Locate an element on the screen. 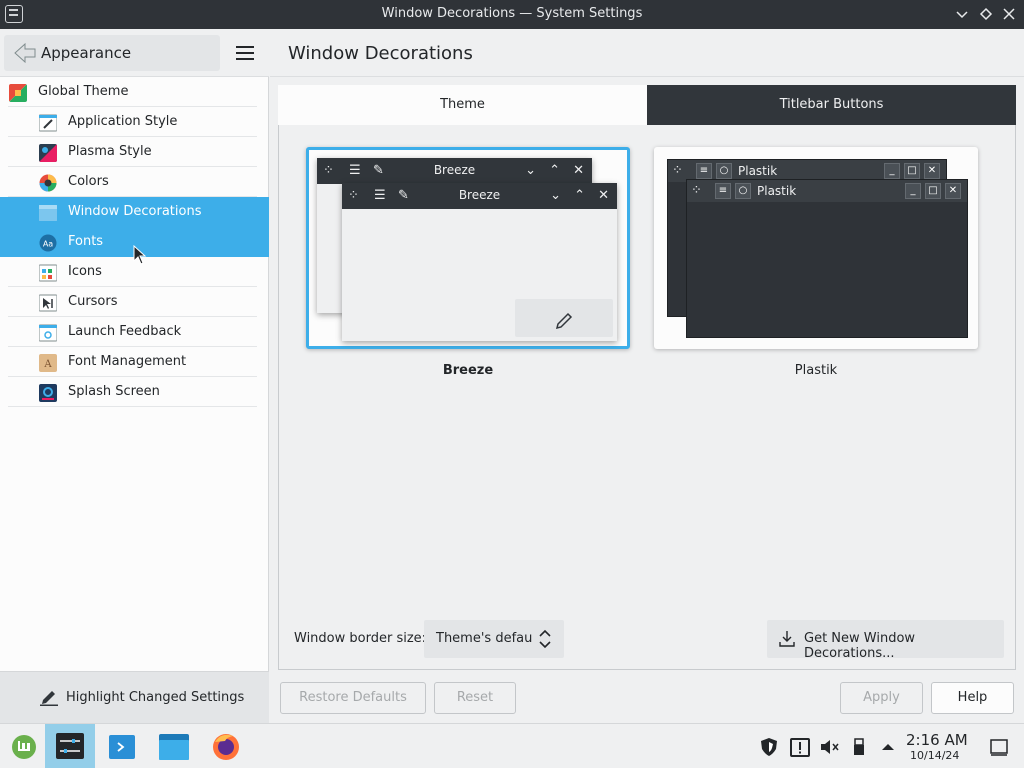 This screenshot has height=768, width=1024. sidebar-item-label: Global Theme is located at coordinates (83, 91).